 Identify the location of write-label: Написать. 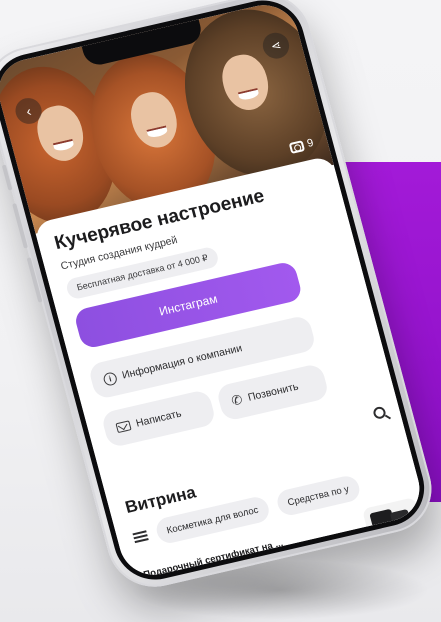
(158, 418).